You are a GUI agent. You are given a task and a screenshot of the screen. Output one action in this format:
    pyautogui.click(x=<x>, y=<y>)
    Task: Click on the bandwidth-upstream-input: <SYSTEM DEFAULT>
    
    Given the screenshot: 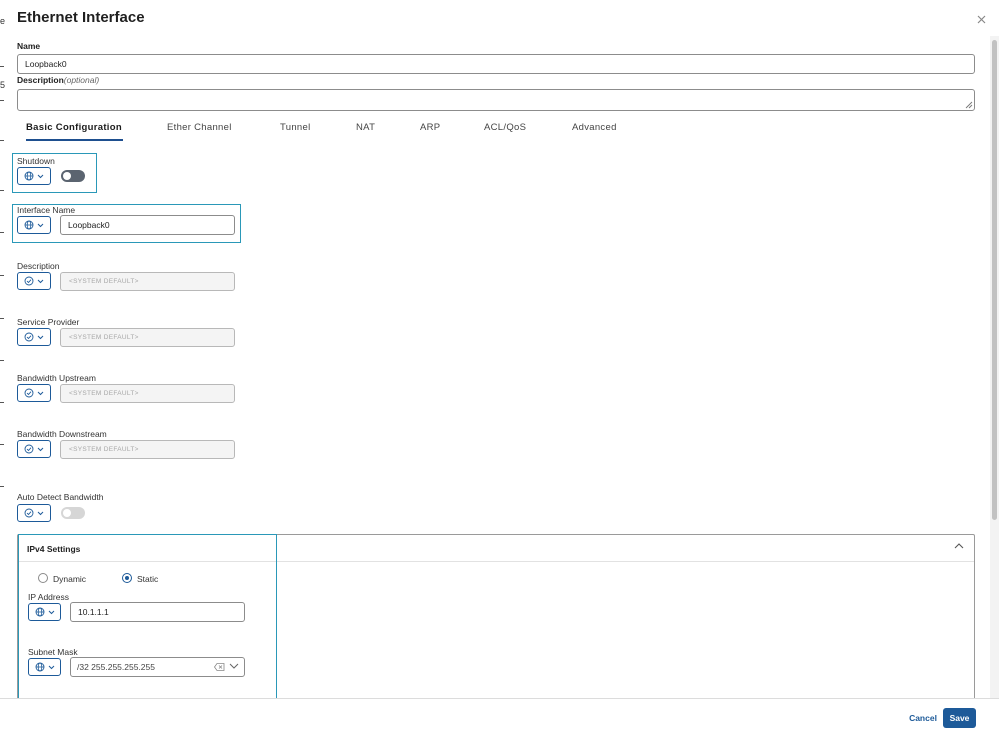 What is the action you would take?
    pyautogui.click(x=147, y=393)
    